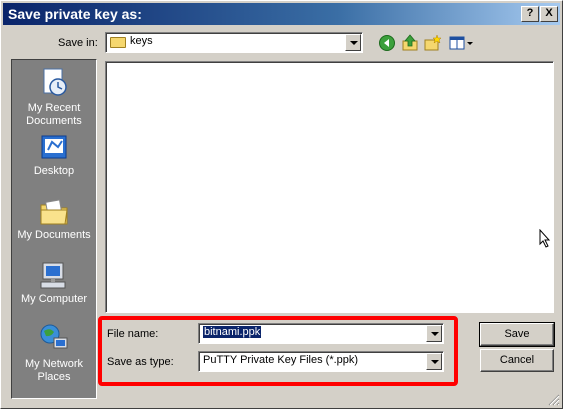  I want to click on view-menu-icon, so click(462, 43).